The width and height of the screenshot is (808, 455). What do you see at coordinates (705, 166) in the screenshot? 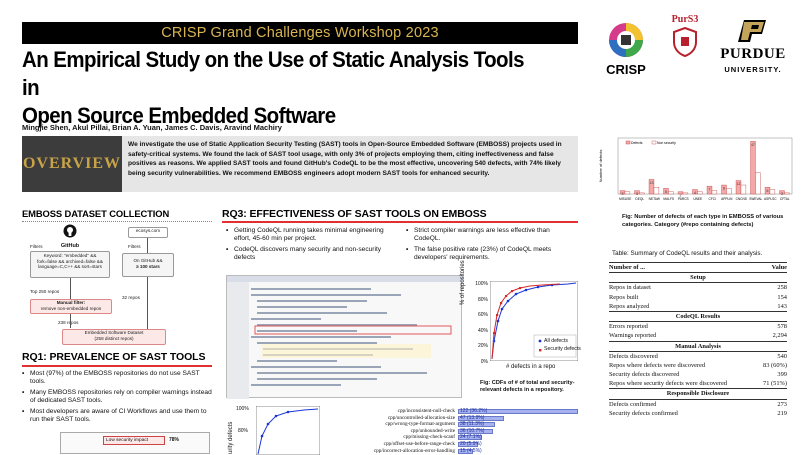
I see `plot-frame` at bounding box center [705, 166].